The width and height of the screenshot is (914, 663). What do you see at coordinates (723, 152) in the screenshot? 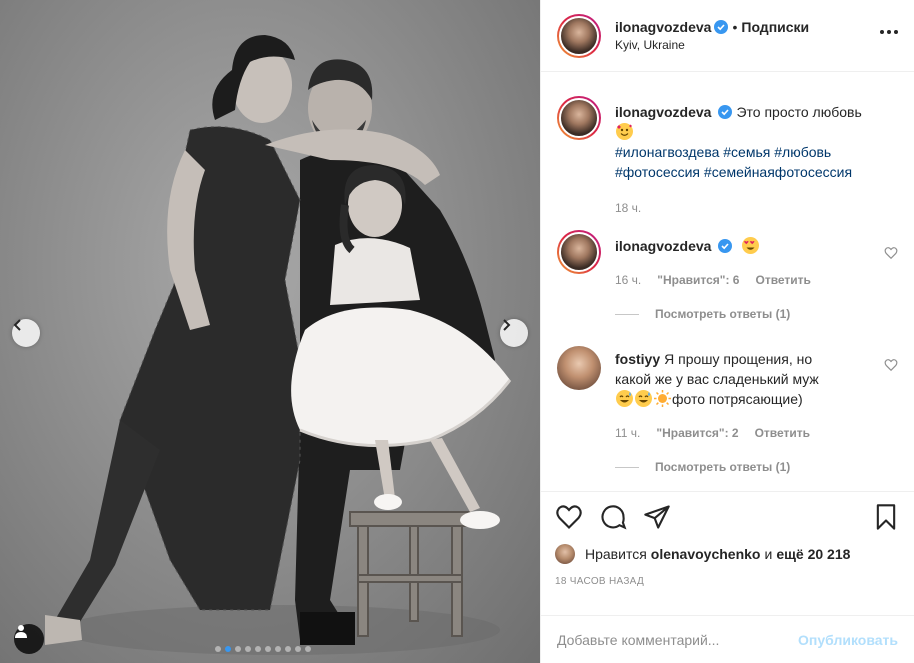
I see `caption-hashtags-line-1: #илонагвоздева #семья #любовь` at bounding box center [723, 152].